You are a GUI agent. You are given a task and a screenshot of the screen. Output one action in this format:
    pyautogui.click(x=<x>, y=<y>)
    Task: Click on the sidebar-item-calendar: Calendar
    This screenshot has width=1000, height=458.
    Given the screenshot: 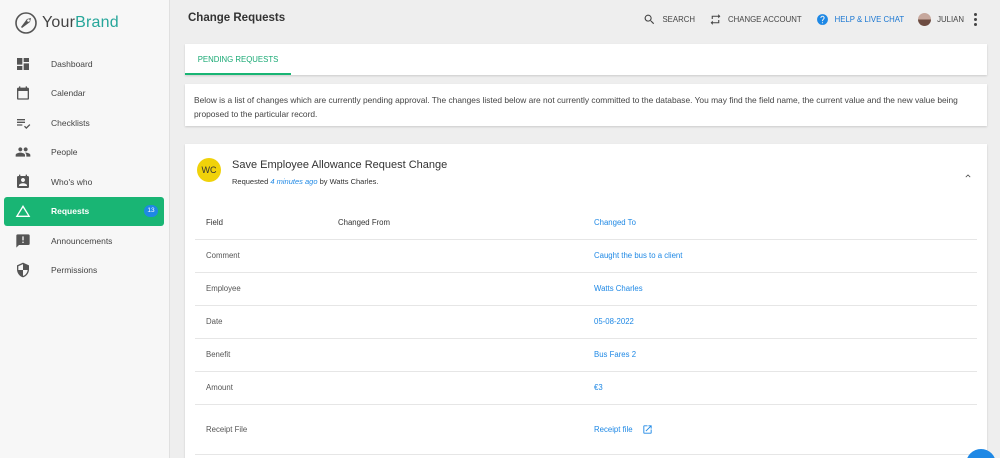 What is the action you would take?
    pyautogui.click(x=85, y=94)
    